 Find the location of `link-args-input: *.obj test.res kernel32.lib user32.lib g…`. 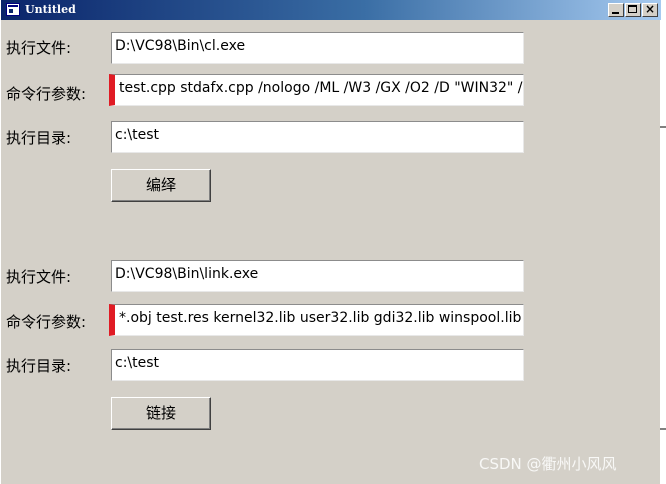

link-args-input: *.obj test.res kernel32.lib user32.lib g… is located at coordinates (316, 320).